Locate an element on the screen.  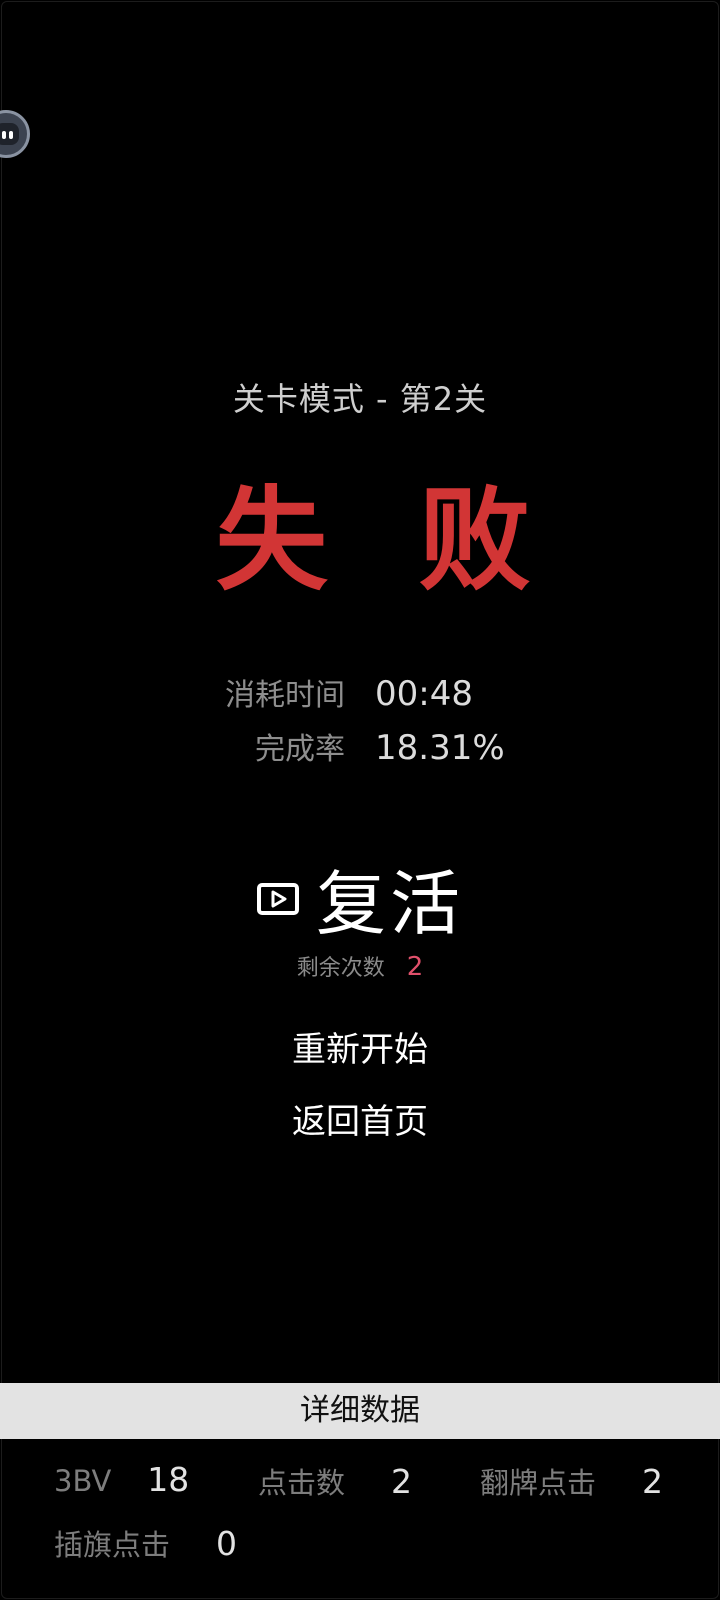
detail-value-flag-clicks: 0 is located at coordinates (227, 1543).